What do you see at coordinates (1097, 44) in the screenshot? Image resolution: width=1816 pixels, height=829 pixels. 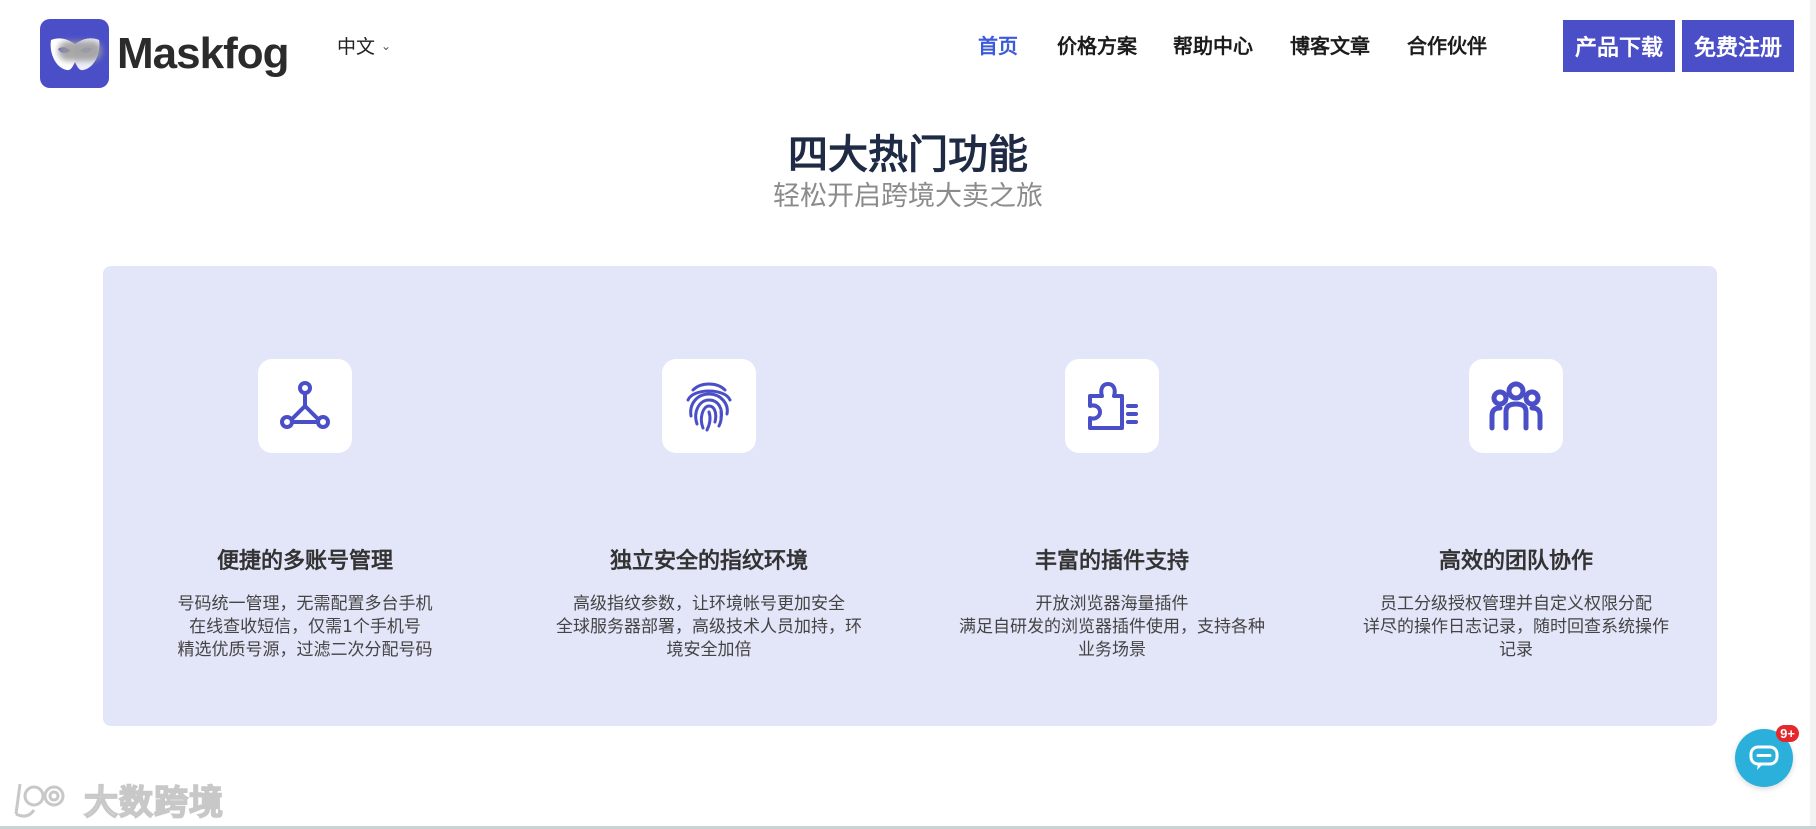 I see `nav-pricing: 价格方案` at bounding box center [1097, 44].